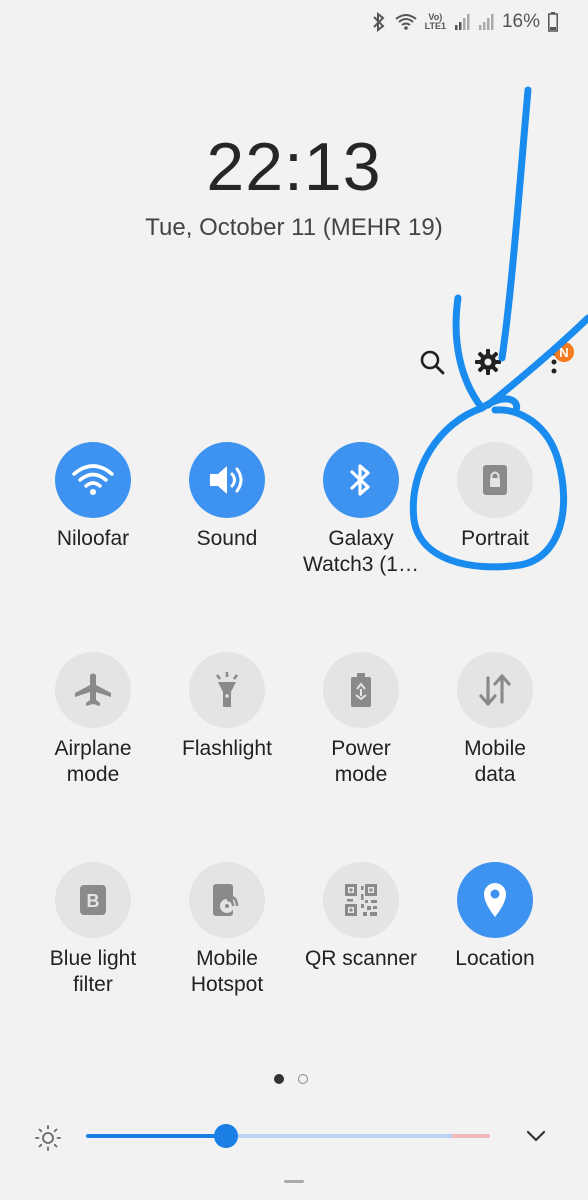 The height and width of the screenshot is (1200, 588). I want to click on search-icon, so click(432, 362).